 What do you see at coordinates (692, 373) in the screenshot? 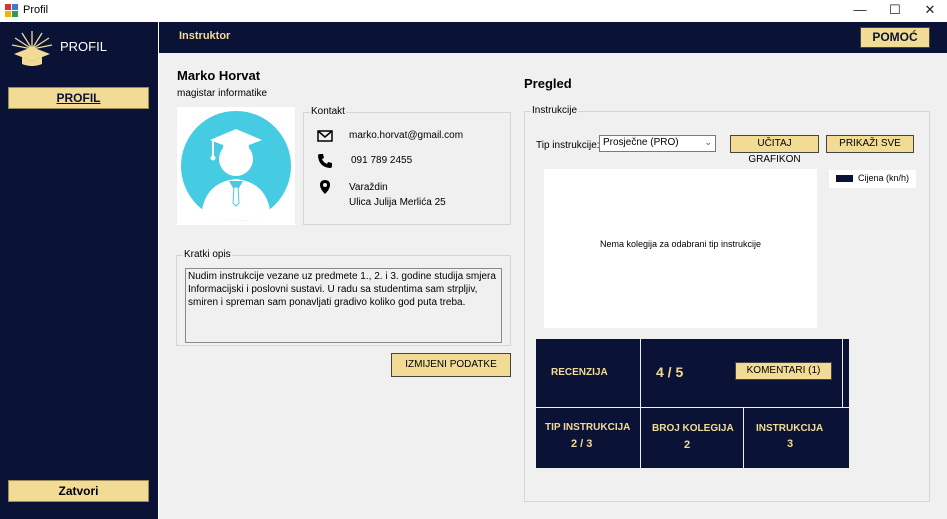
I see `review-row: RECENZIJA 4 / 5 KOMENTARI (1)` at bounding box center [692, 373].